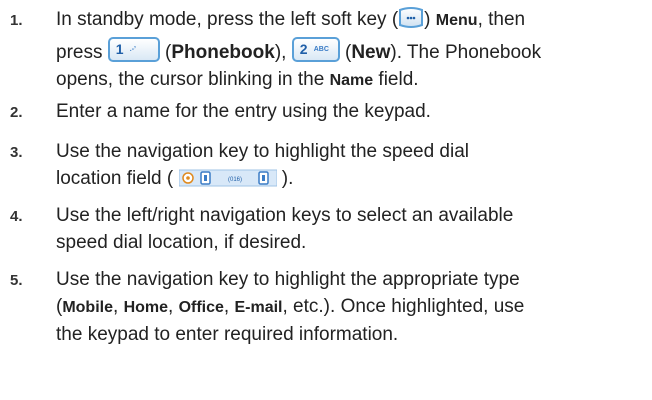  What do you see at coordinates (258, 307) in the screenshot?
I see `email-label: E-mail` at bounding box center [258, 307].